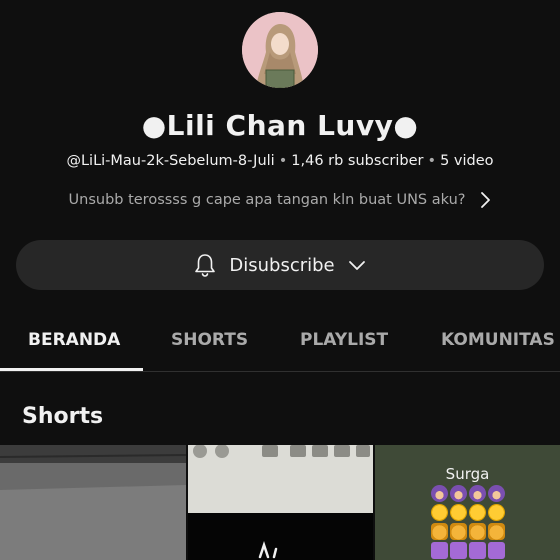 This screenshot has height=560, width=560. I want to click on channel-tabs: BERANDA SHORTS PLAYLIST KOMUNITAS, so click(280, 341).